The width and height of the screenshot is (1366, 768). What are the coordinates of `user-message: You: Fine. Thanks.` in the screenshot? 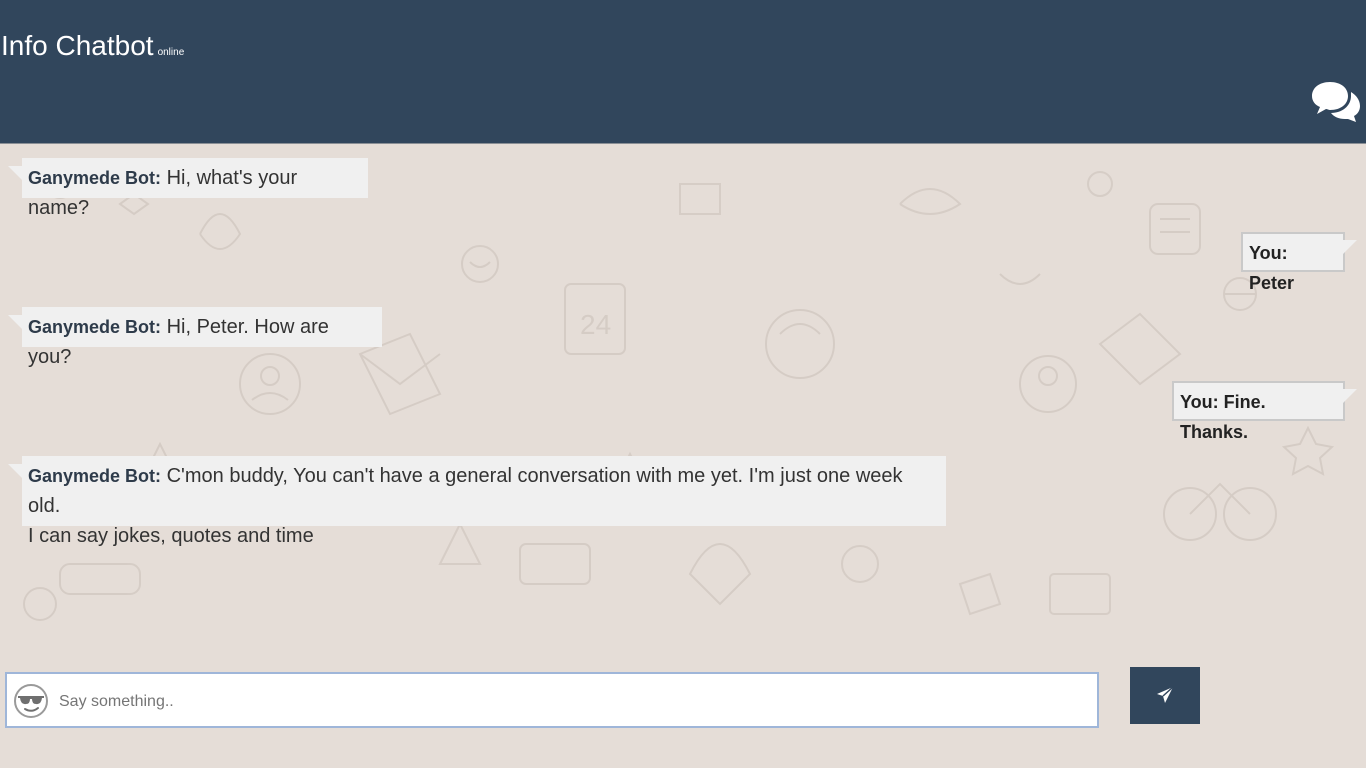 It's located at (1264, 411).